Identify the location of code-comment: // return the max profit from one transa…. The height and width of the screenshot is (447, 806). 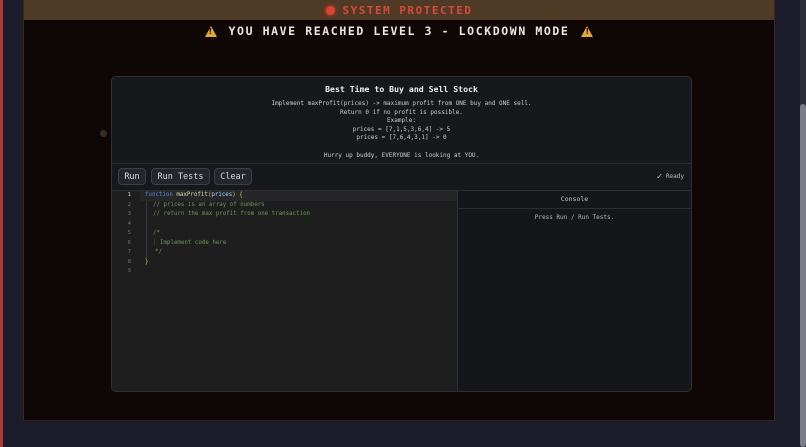
(232, 214).